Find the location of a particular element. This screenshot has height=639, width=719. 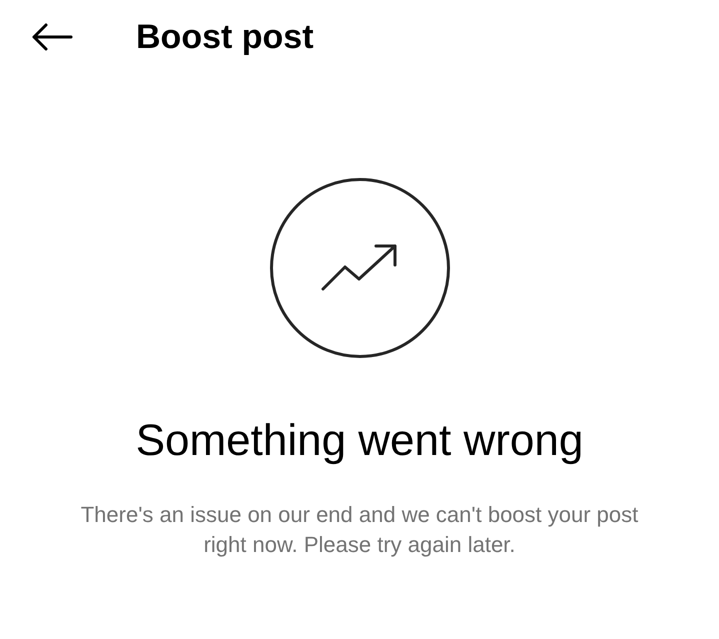

page-title: Boost post is located at coordinates (225, 37).